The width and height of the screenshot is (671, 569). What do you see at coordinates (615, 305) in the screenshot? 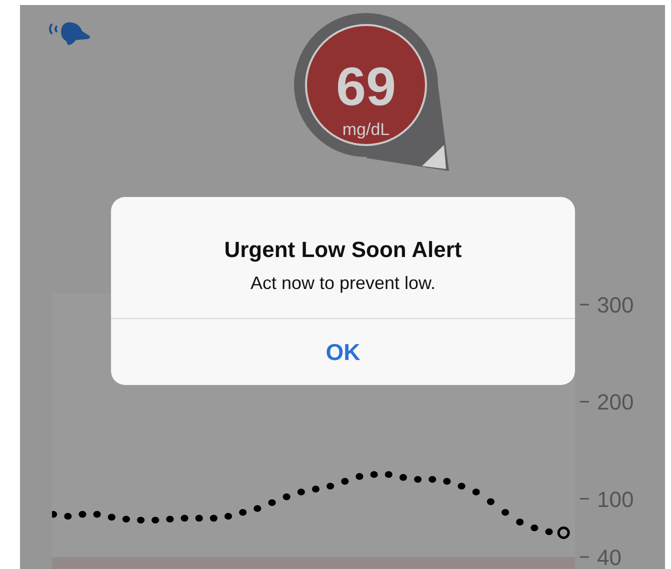
I see `axis-tick-label: 300` at bounding box center [615, 305].